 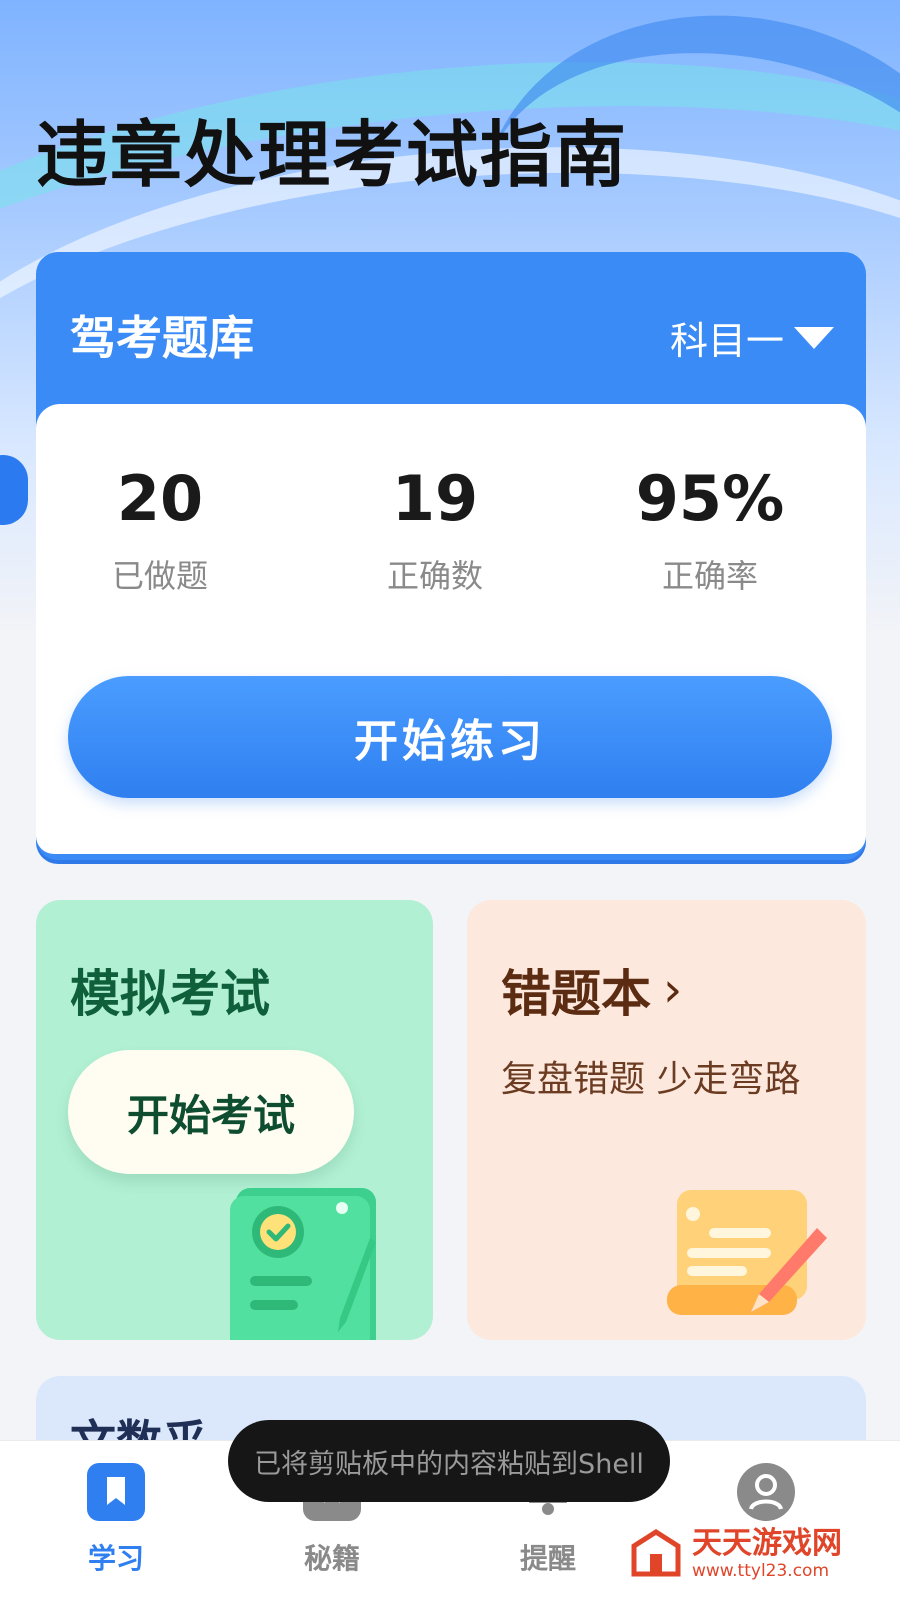 What do you see at coordinates (651, 1079) in the screenshot?
I see `wrong-questions-subtitle: 复盘错题 少走弯路` at bounding box center [651, 1079].